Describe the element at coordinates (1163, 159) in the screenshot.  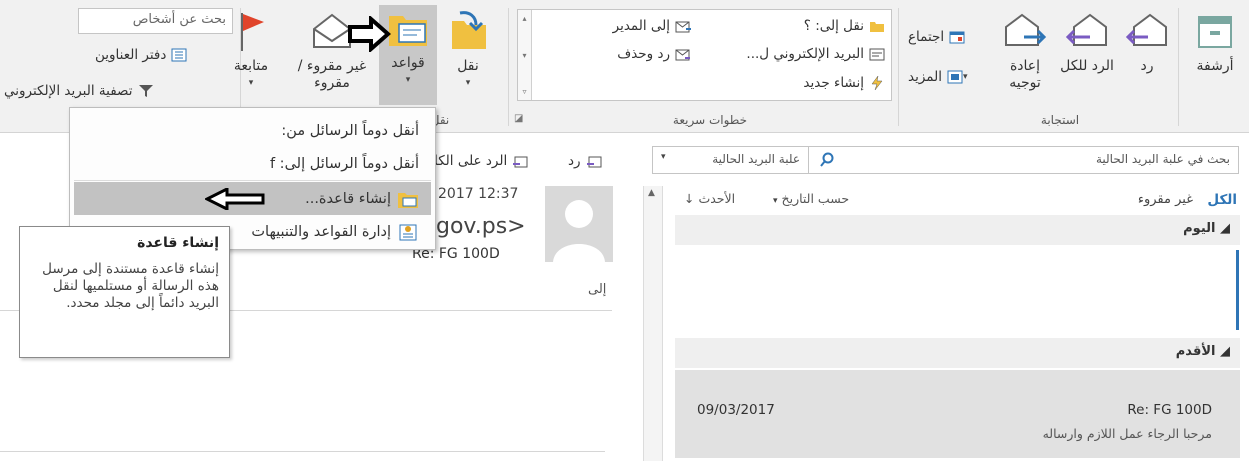
I see `mailbox-search-input: بحث في علبة البريد الحالية` at that location.